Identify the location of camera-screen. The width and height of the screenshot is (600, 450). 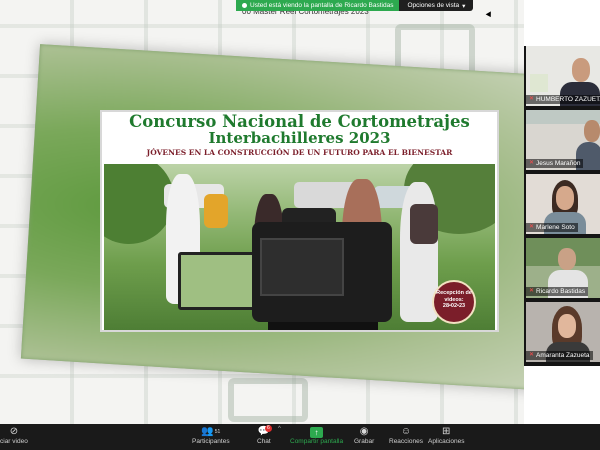
(302, 267).